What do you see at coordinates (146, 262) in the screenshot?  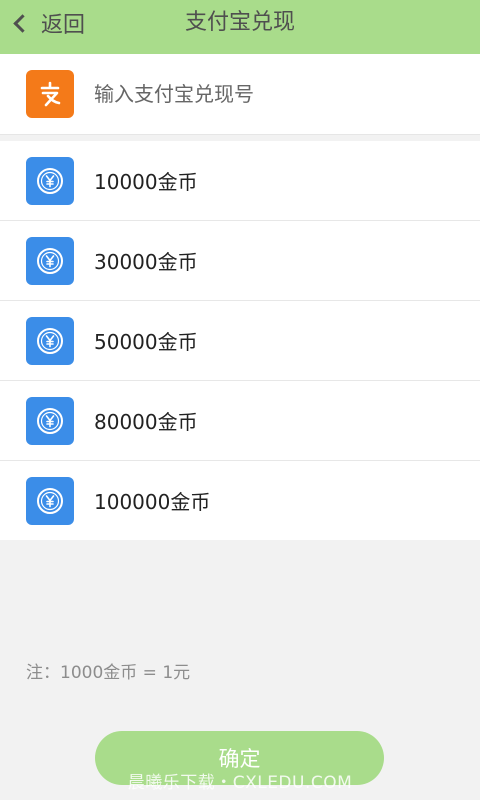 I see `coin-option-label: 30000金币` at bounding box center [146, 262].